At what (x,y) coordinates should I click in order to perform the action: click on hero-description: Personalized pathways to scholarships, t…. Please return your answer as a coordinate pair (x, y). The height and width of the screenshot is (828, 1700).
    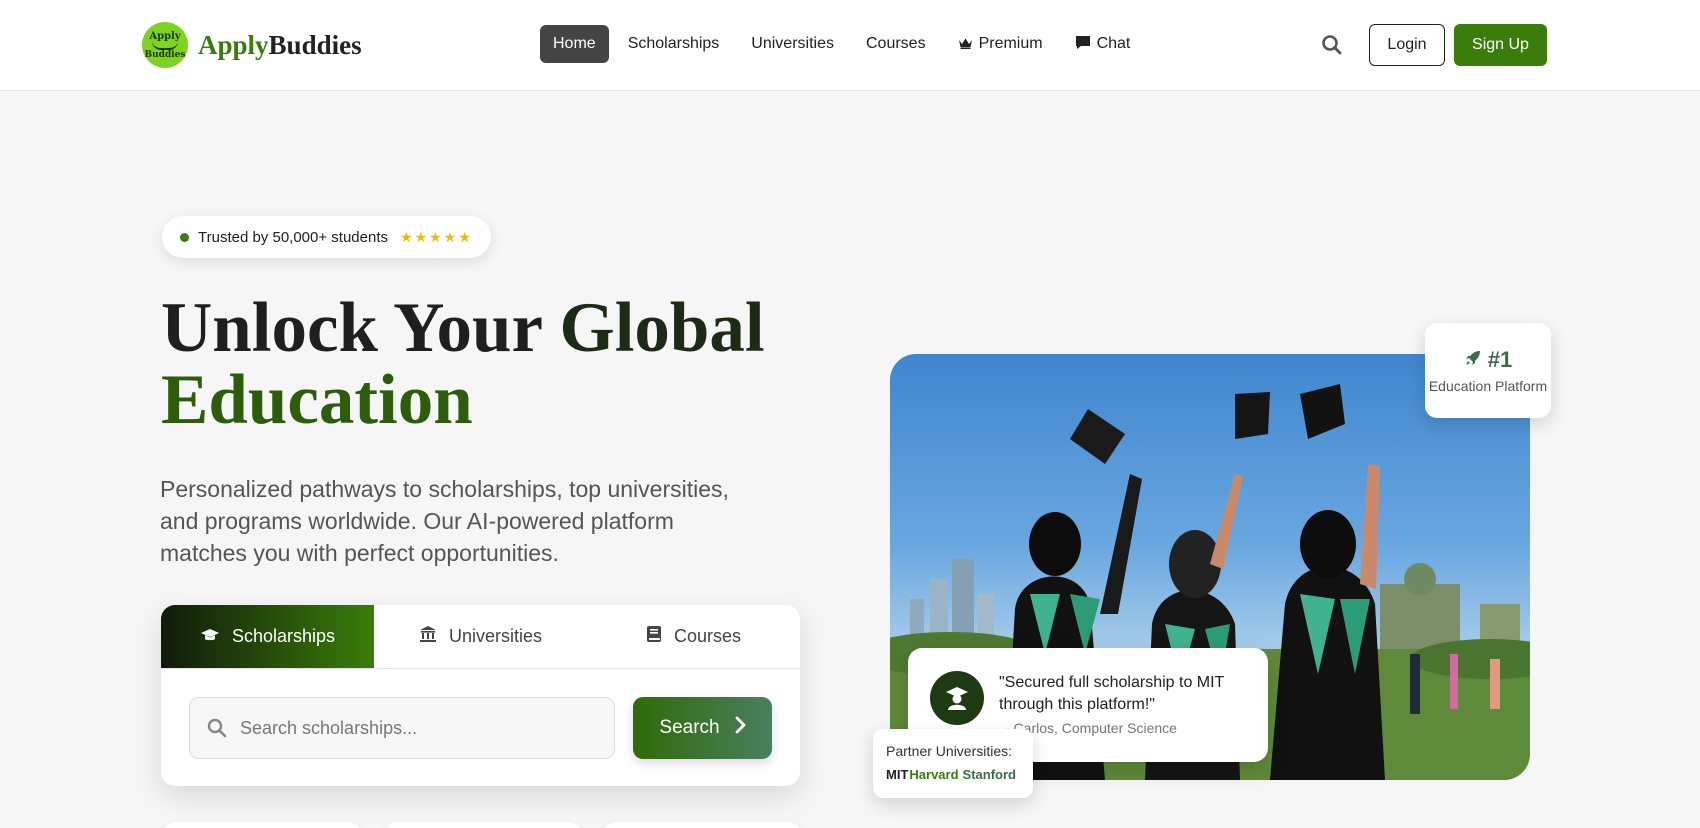
    Looking at the image, I should click on (444, 521).